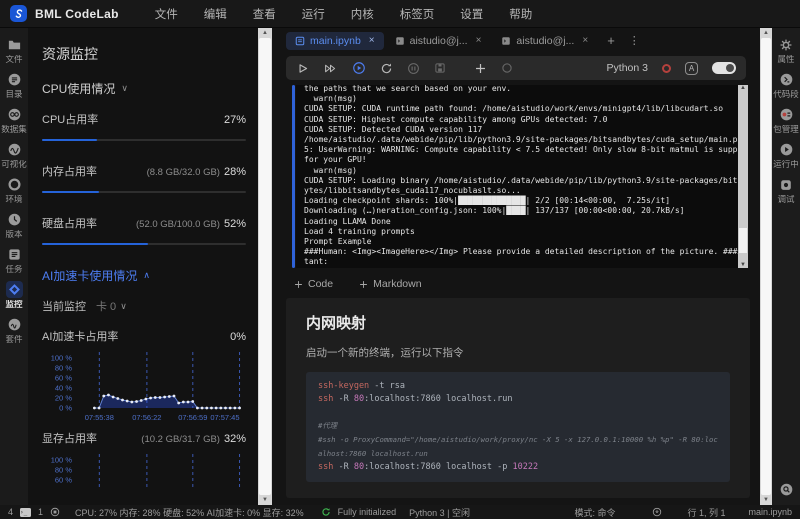 This screenshot has width=800, height=519. I want to click on run-all-button, so click(330, 68).